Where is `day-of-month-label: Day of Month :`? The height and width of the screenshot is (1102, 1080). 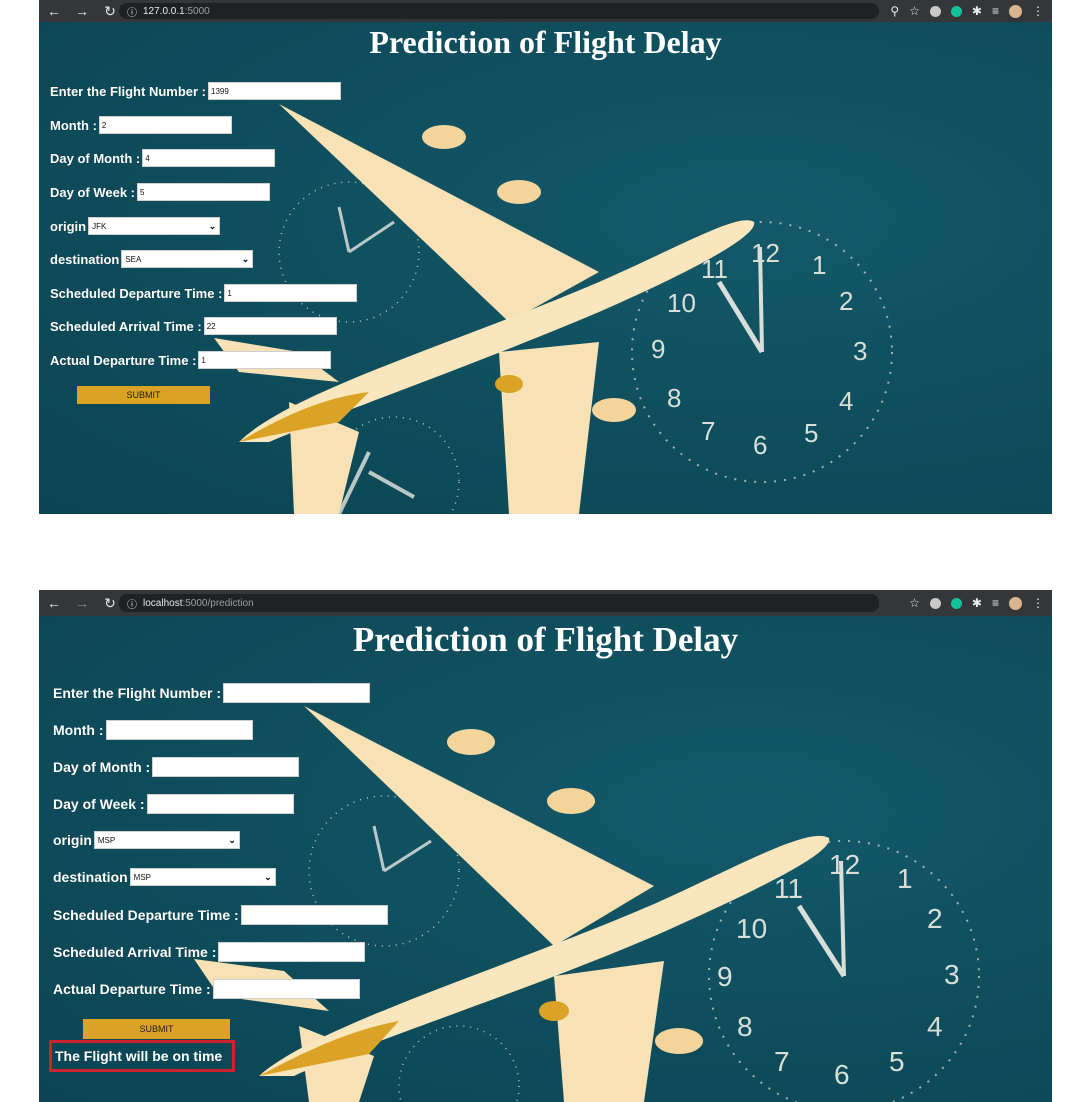 day-of-month-label: Day of Month : is located at coordinates (95, 158).